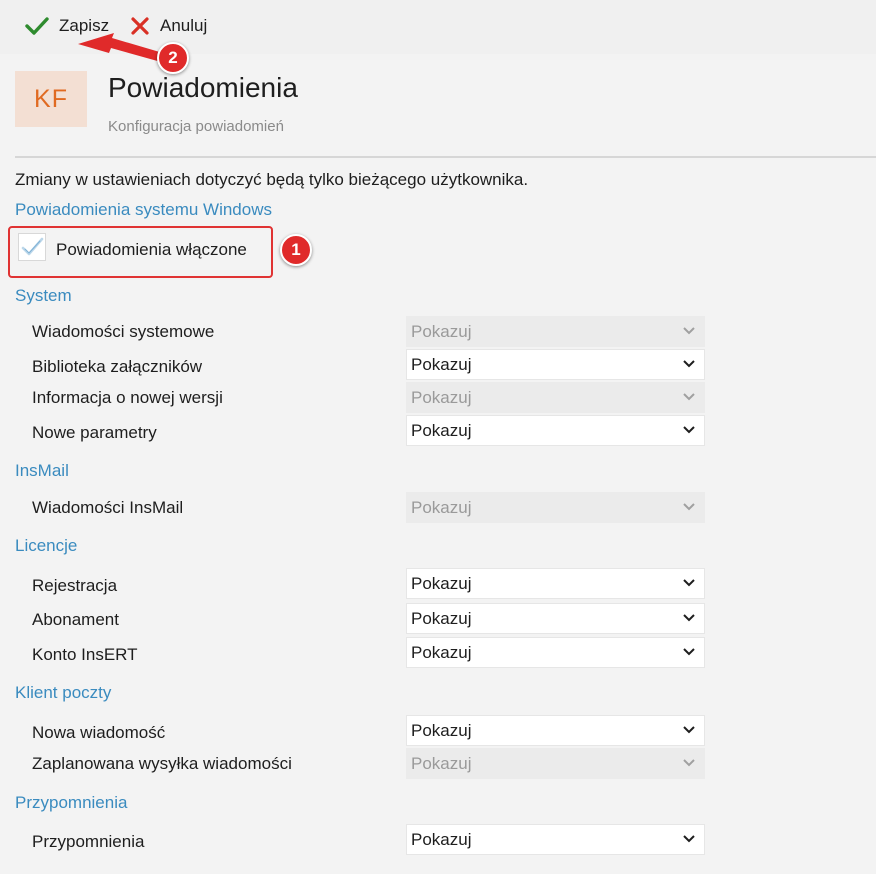 This screenshot has height=874, width=876. What do you see at coordinates (196, 126) in the screenshot?
I see `page-subtitle: Konfiguracja powiadomień` at bounding box center [196, 126].